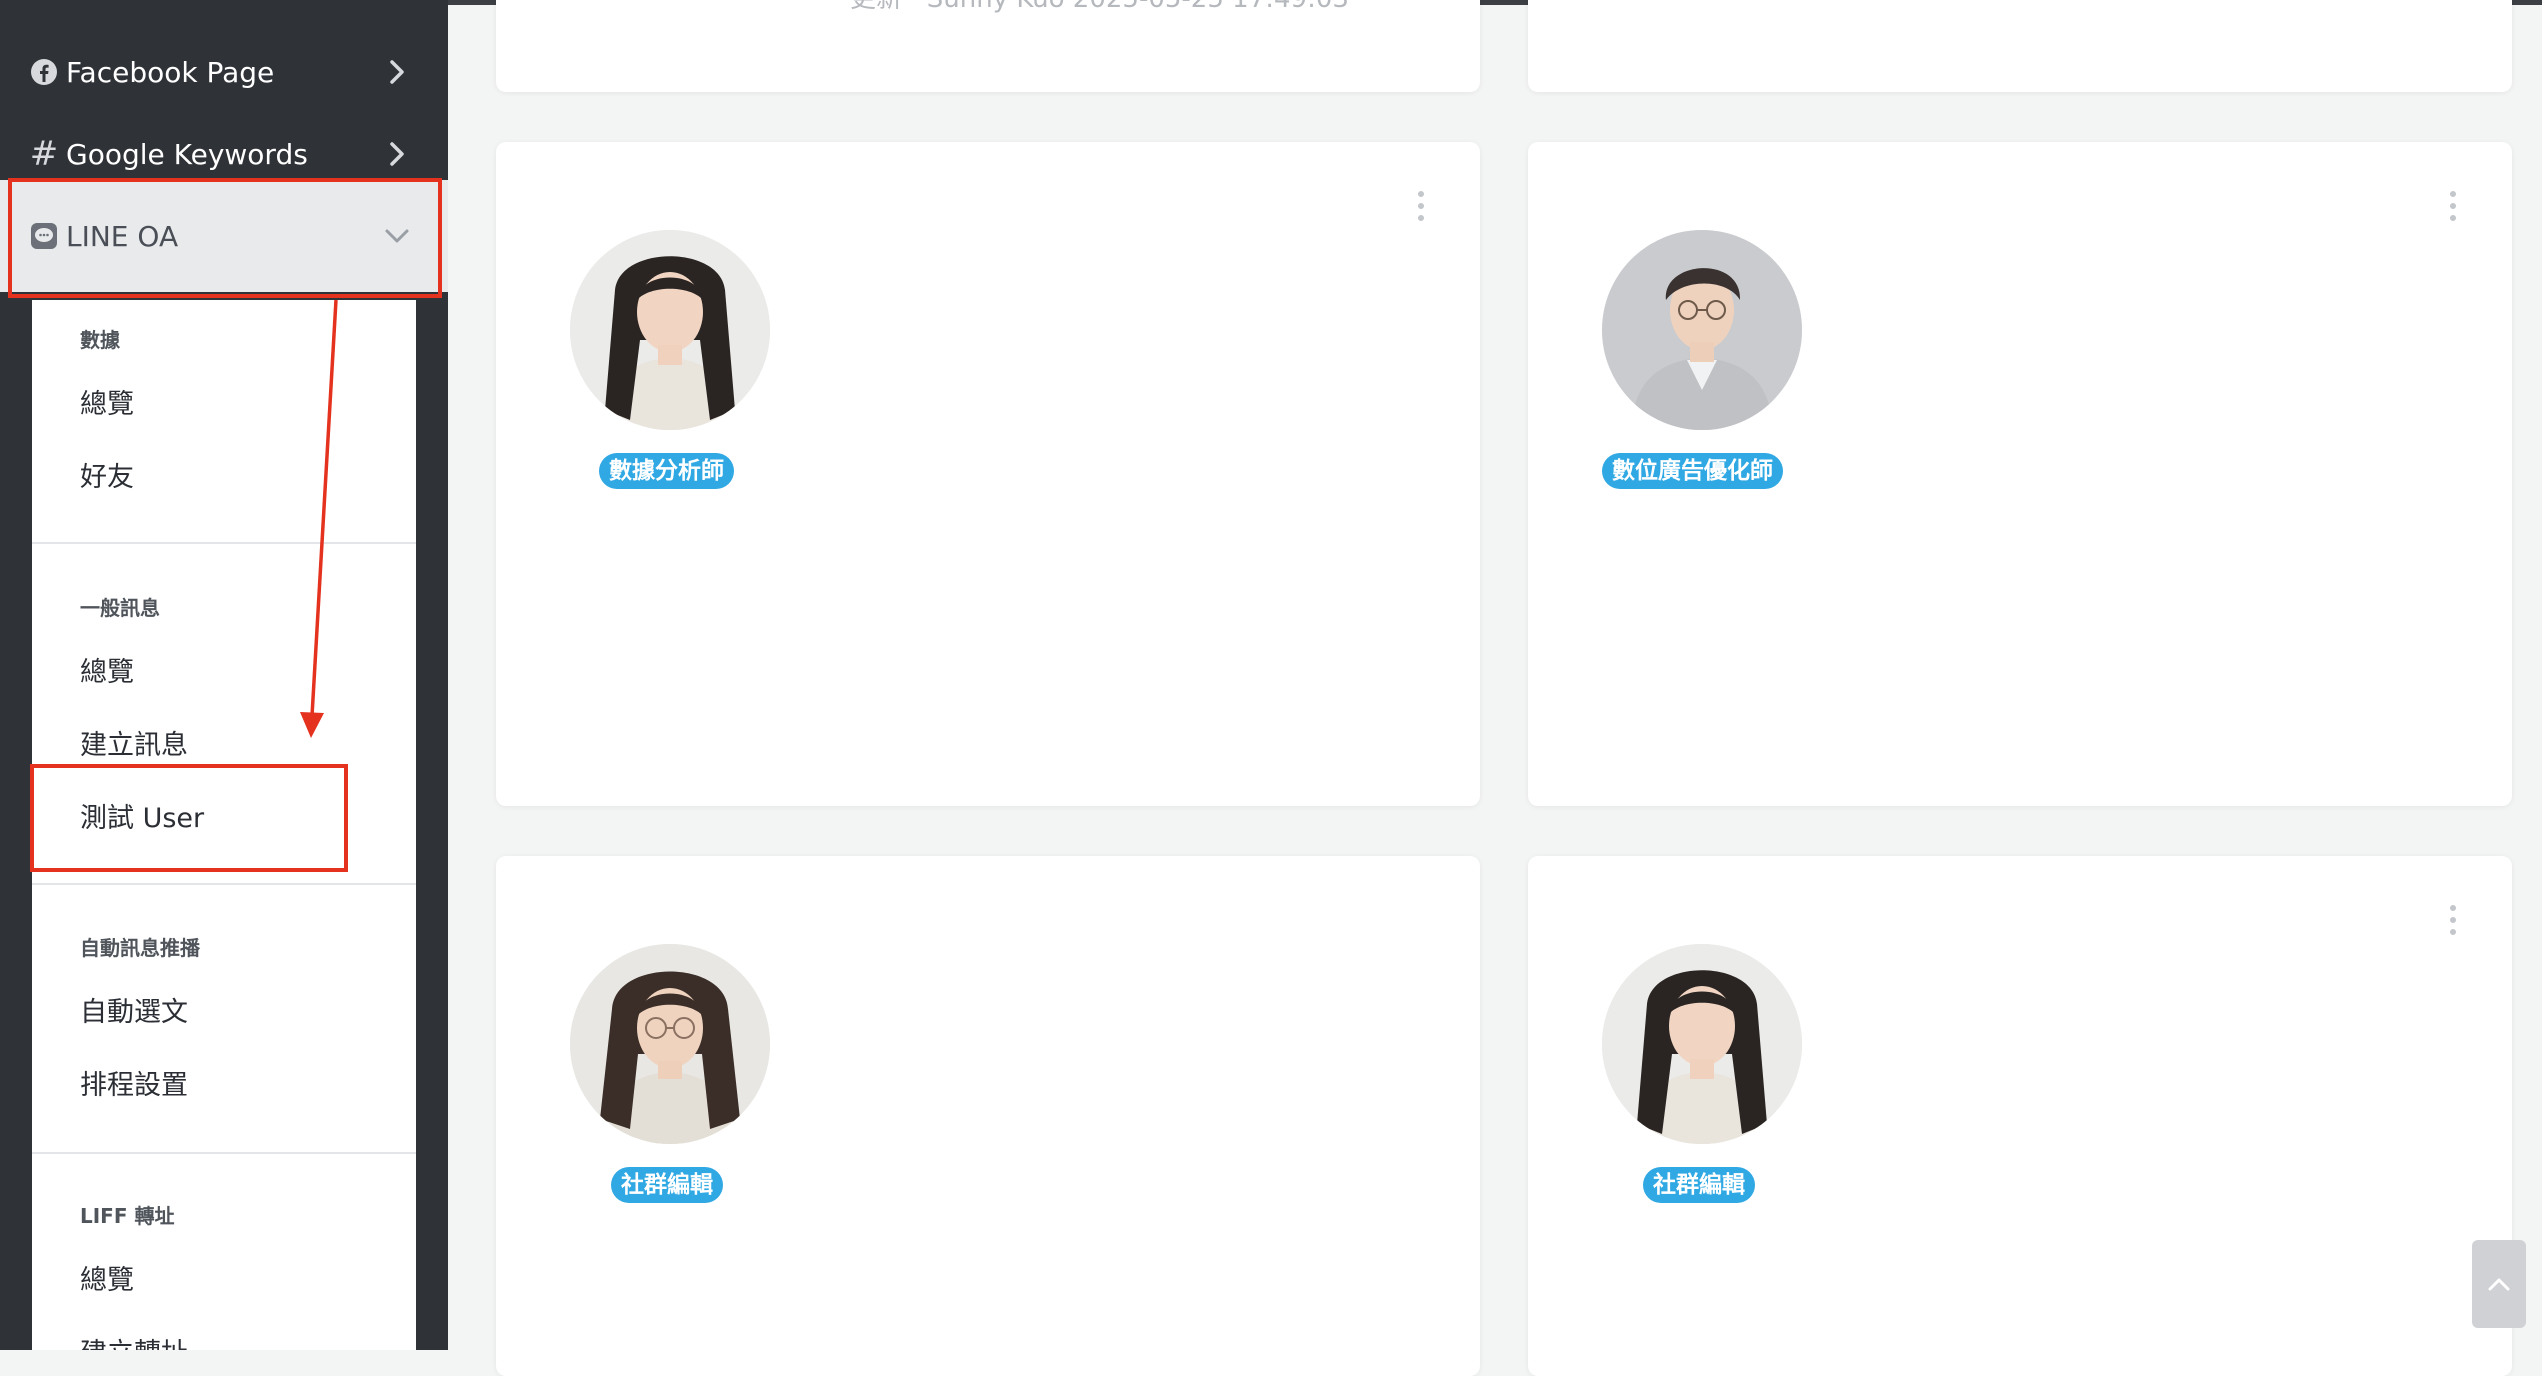  Describe the element at coordinates (2020, 46) in the screenshot. I see `profile-card-partial` at that location.